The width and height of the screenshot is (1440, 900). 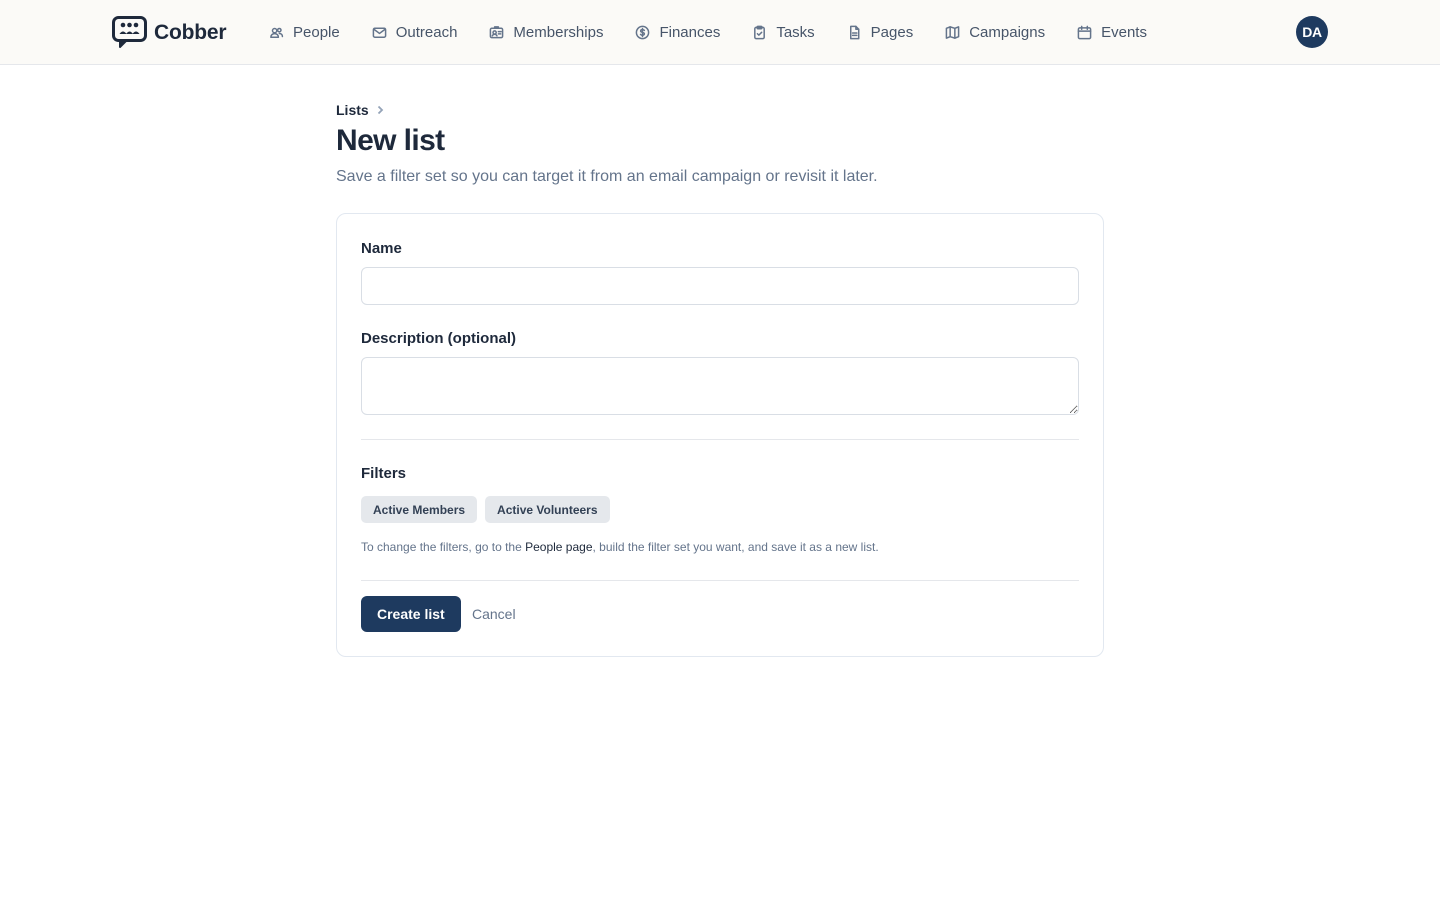 I want to click on filters-label: Filters, so click(x=384, y=473).